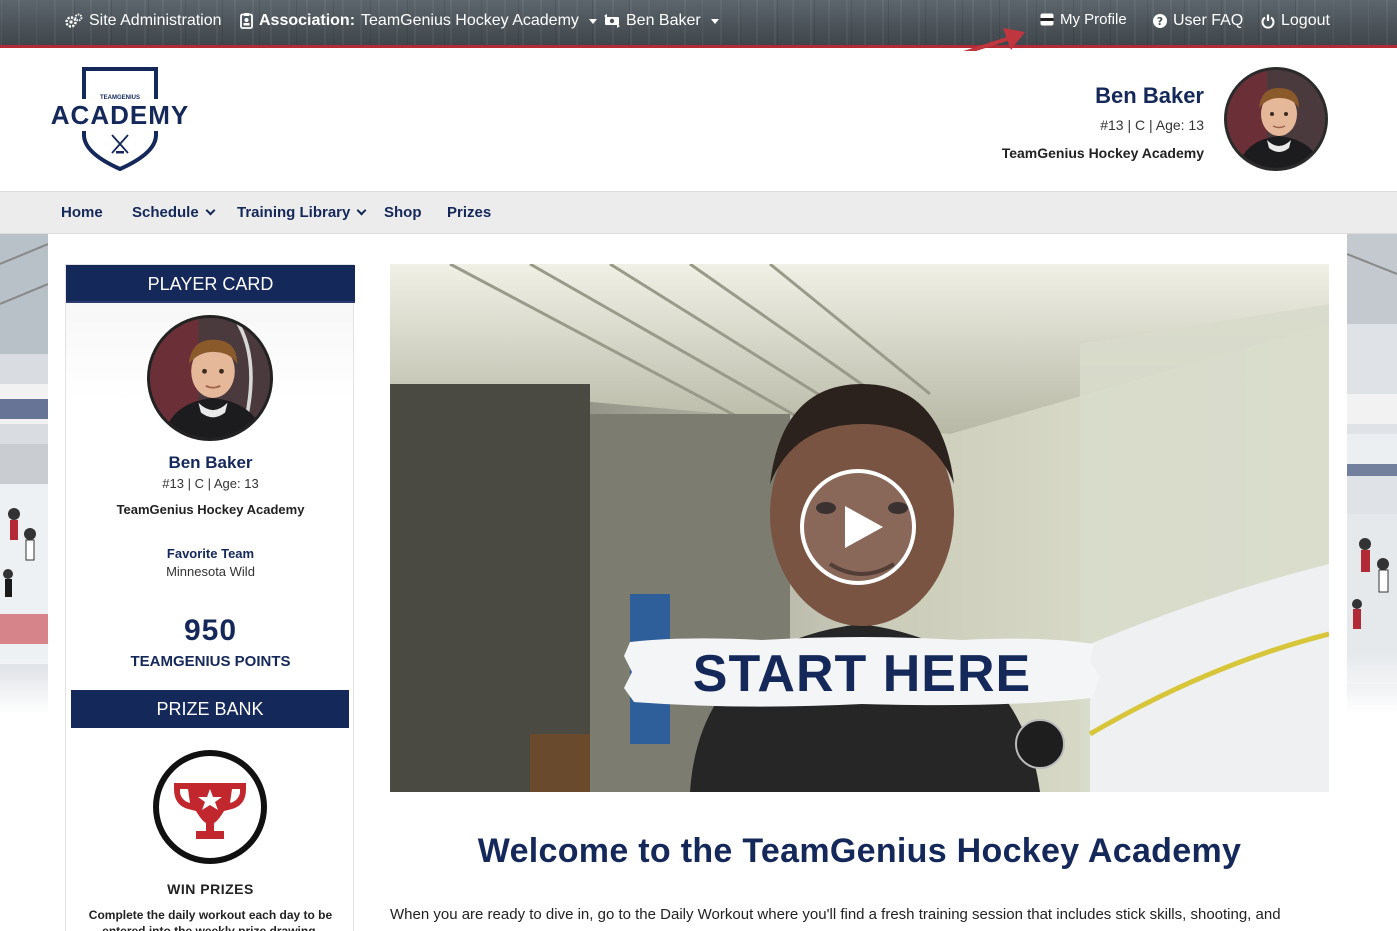 Image resolution: width=1397 pixels, height=931 pixels. What do you see at coordinates (210, 709) in the screenshot?
I see `prize-bank-header: PRIZE BANK` at bounding box center [210, 709].